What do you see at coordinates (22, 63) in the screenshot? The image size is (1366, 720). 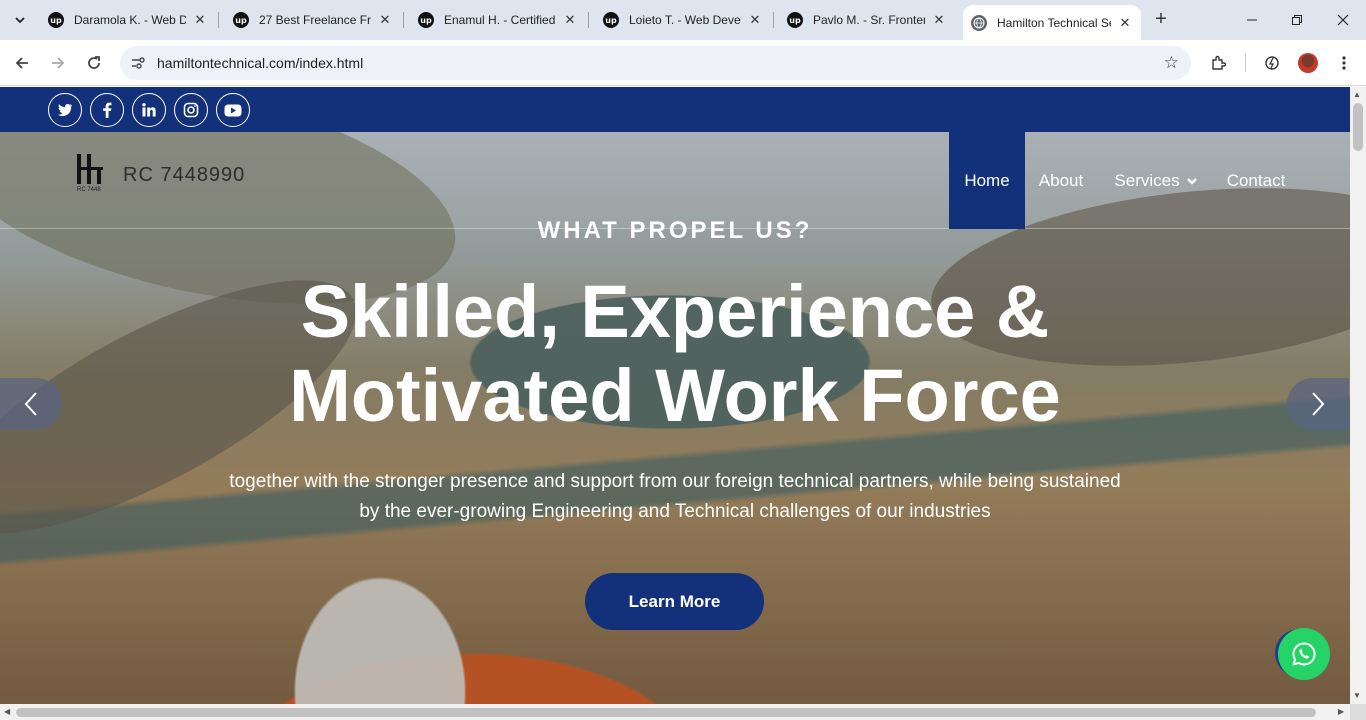 I see `back-arrow-icon` at bounding box center [22, 63].